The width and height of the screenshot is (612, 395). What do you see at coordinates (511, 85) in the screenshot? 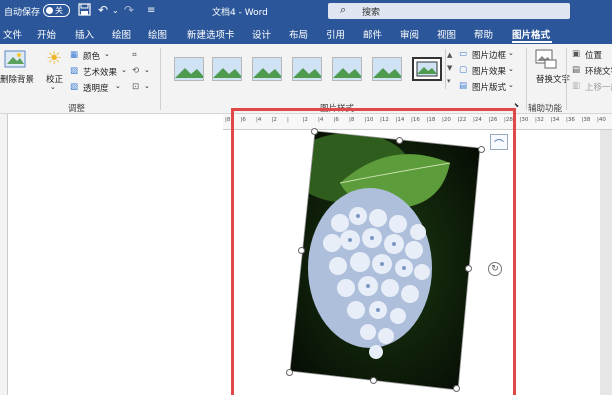
I see `picture-layout-dropdown-icon: ⌄` at bounding box center [511, 85].